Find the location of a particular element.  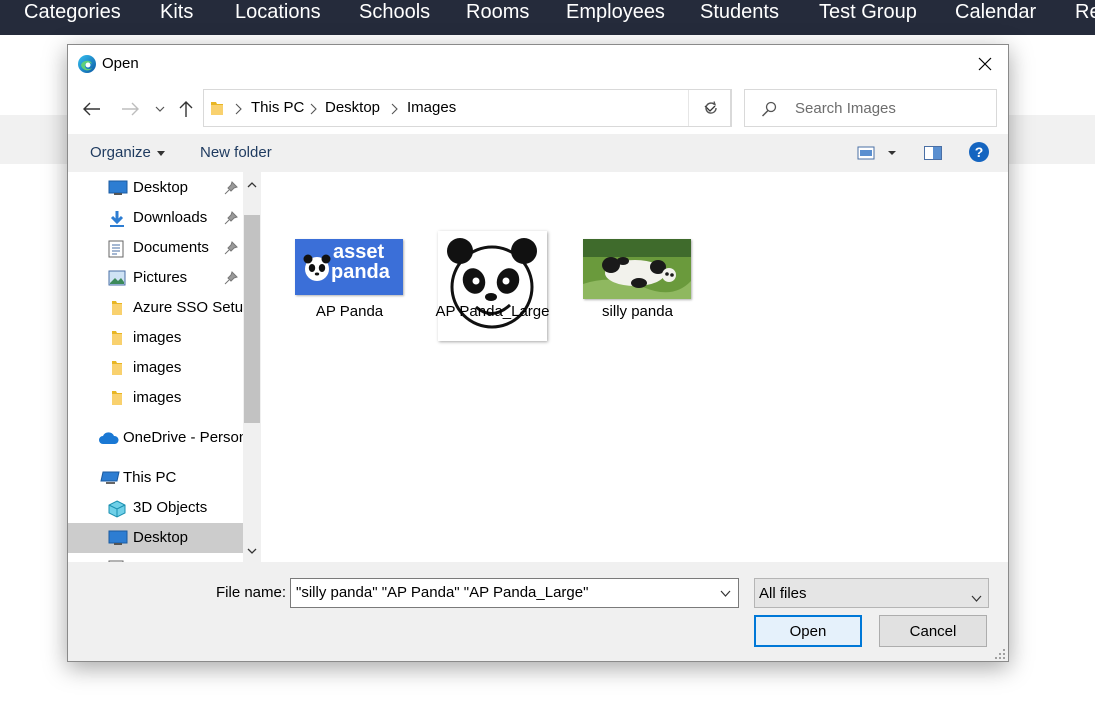

navigation-scrollbar is located at coordinates (252, 367).